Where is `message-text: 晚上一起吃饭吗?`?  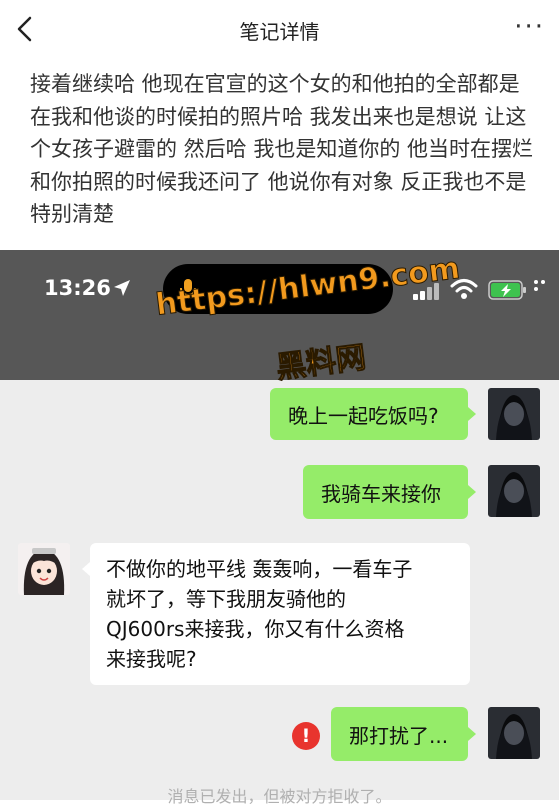
message-text: 晚上一起吃饭吗? is located at coordinates (363, 415).